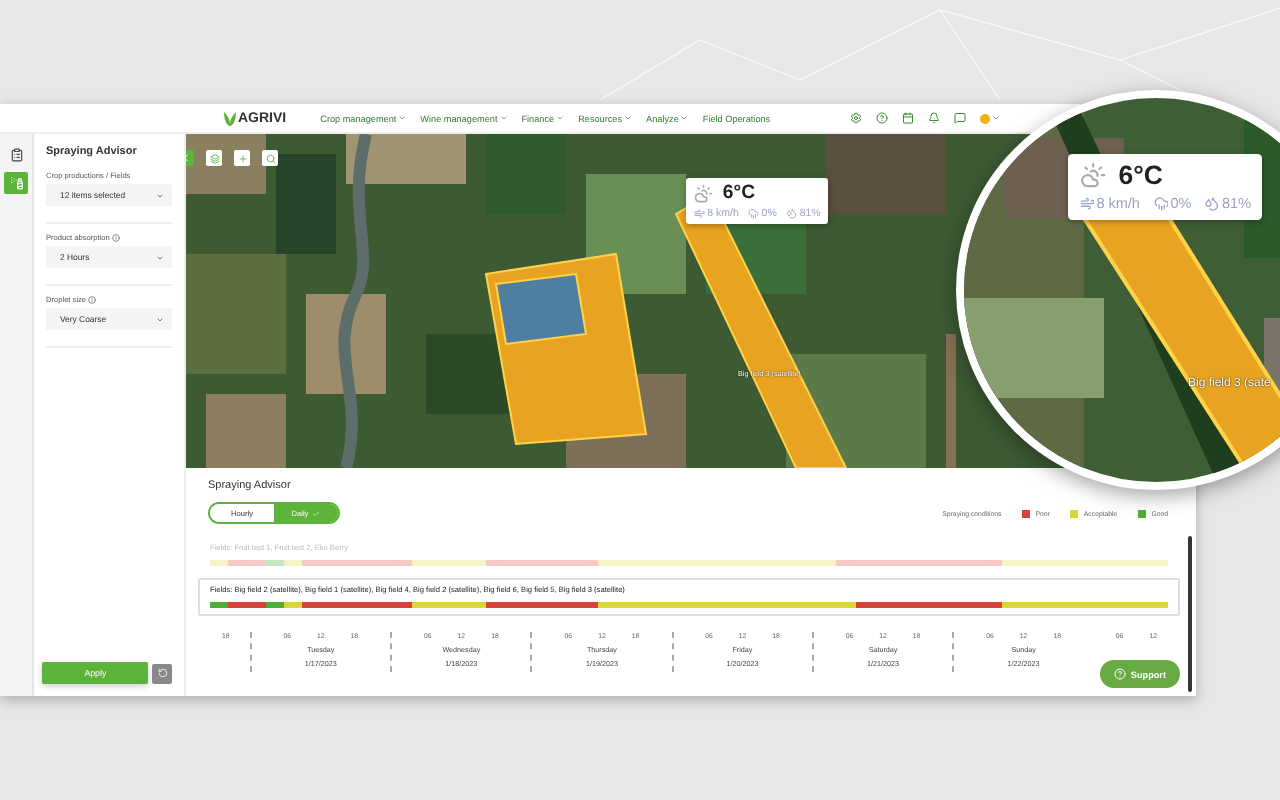 This screenshot has height=800, width=1280. Describe the element at coordinates (230, 118) in the screenshot. I see `leaf-icon` at that location.